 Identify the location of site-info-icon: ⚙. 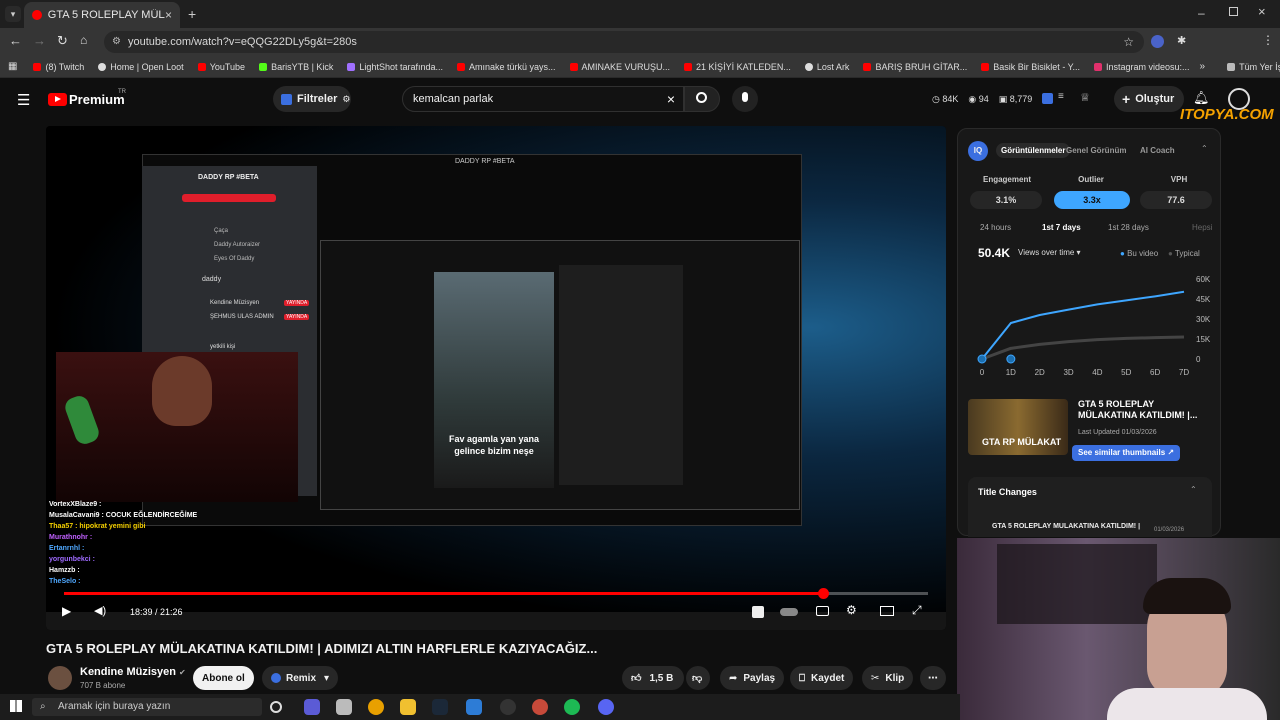
(116, 42).